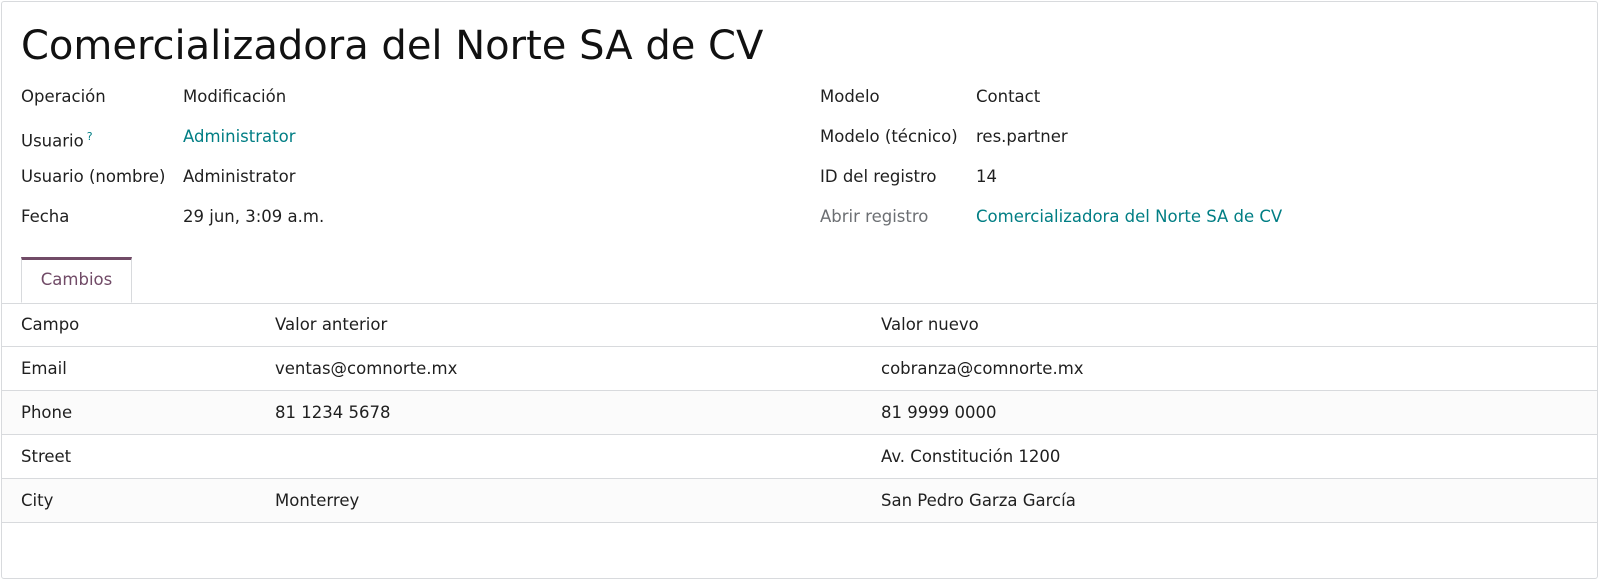 The height and width of the screenshot is (582, 1600). Describe the element at coordinates (331, 324) in the screenshot. I see `column-header-old-value: Valor anterior` at that location.